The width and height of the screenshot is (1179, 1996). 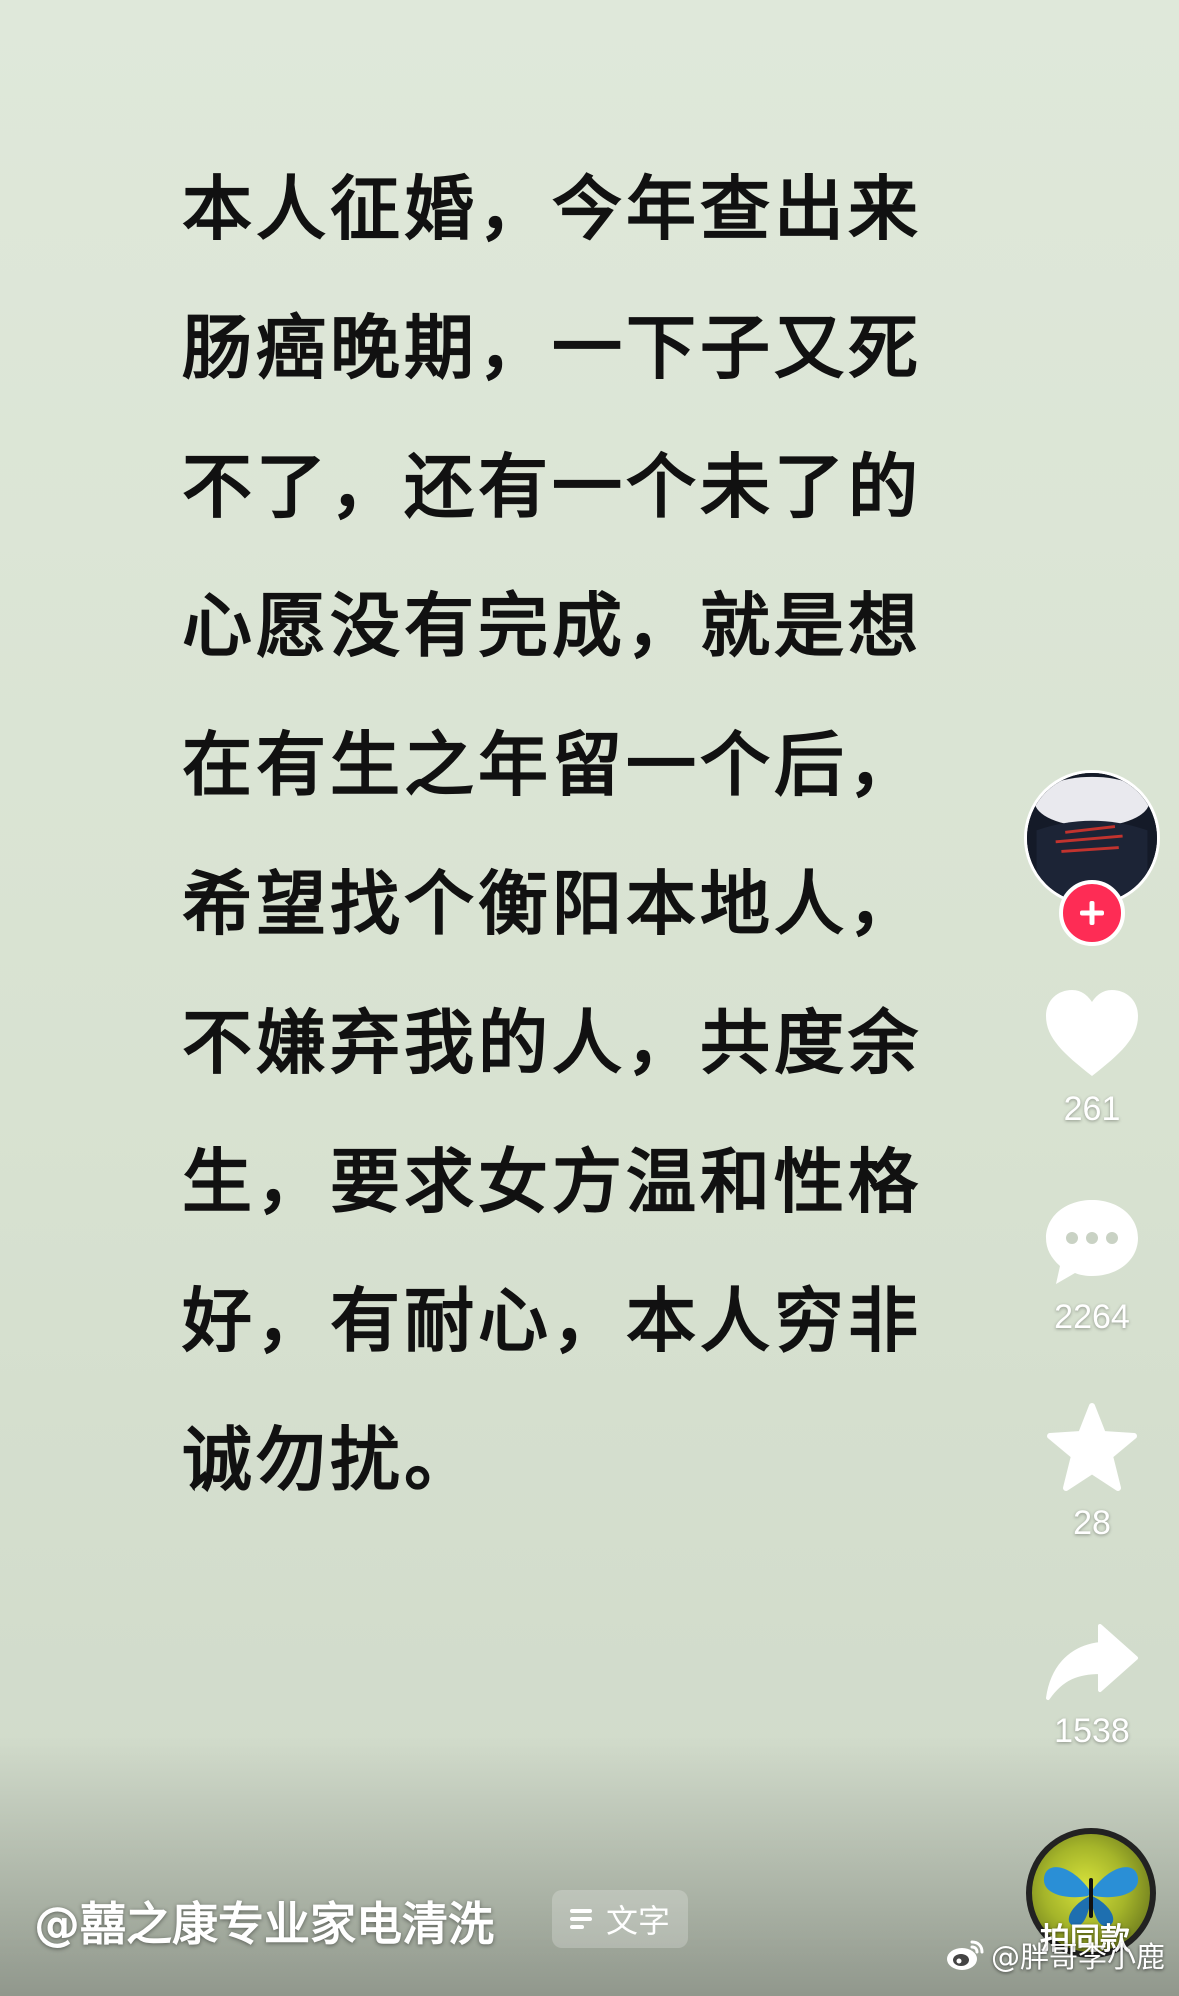 What do you see at coordinates (552, 348) in the screenshot?
I see `post-line-2: 肠癌晚期，一下子又死` at bounding box center [552, 348].